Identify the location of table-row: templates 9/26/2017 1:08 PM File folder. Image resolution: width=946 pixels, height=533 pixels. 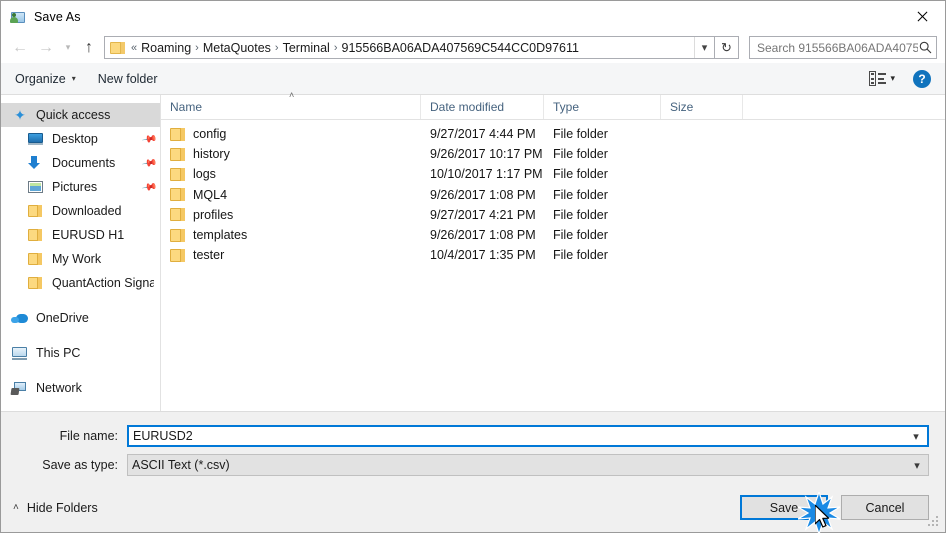
(553, 235).